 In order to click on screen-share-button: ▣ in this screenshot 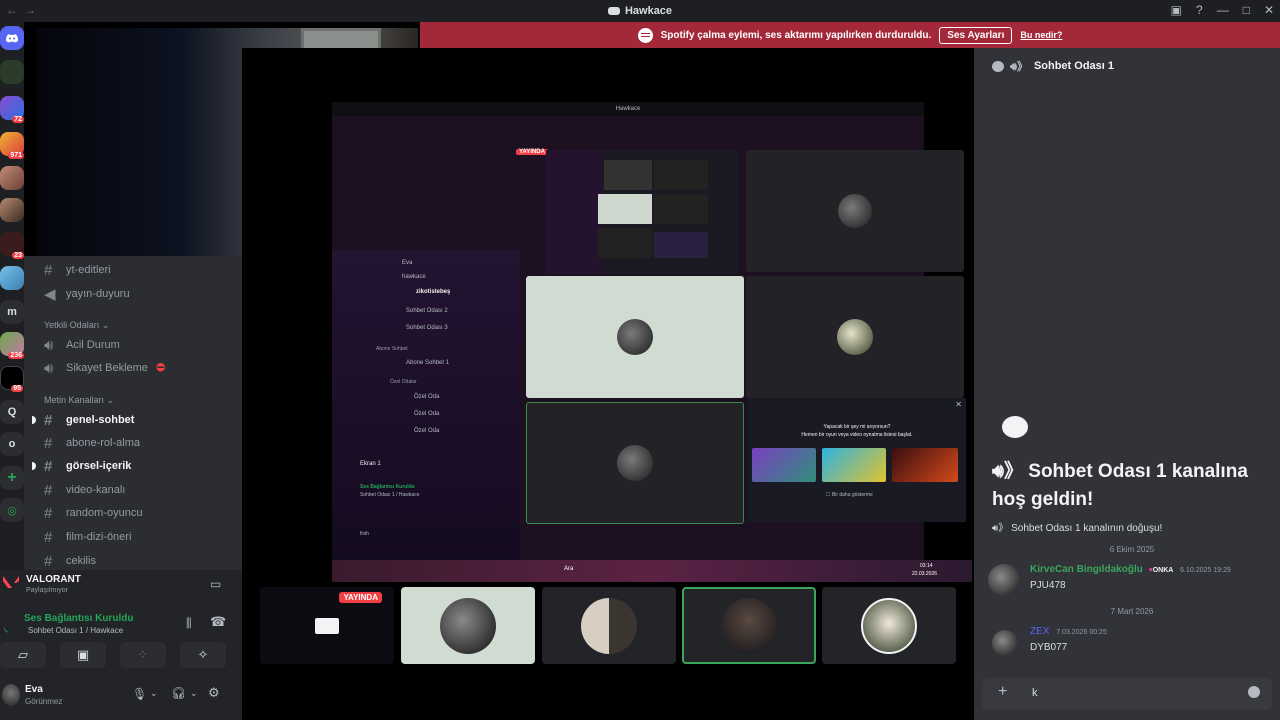, I will do `click(83, 655)`.